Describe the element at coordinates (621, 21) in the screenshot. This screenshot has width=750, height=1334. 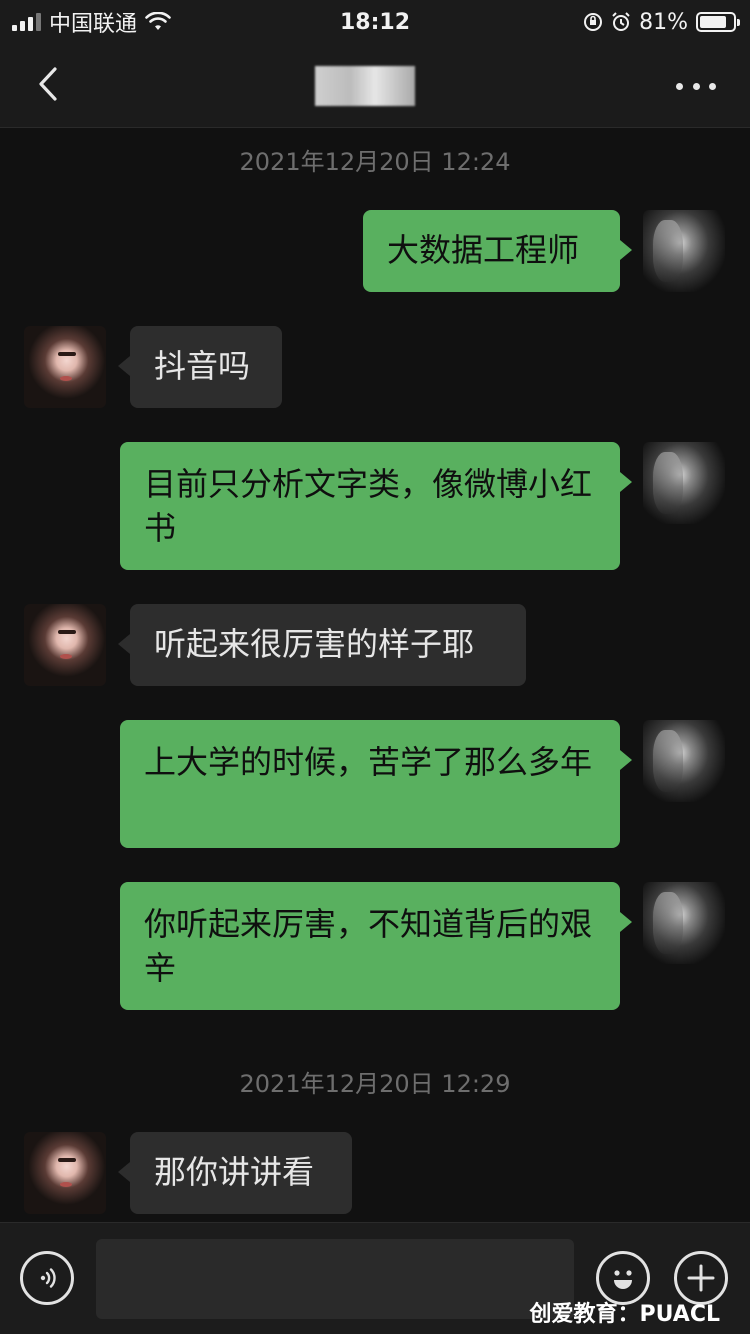
I see `alarm-icon` at that location.